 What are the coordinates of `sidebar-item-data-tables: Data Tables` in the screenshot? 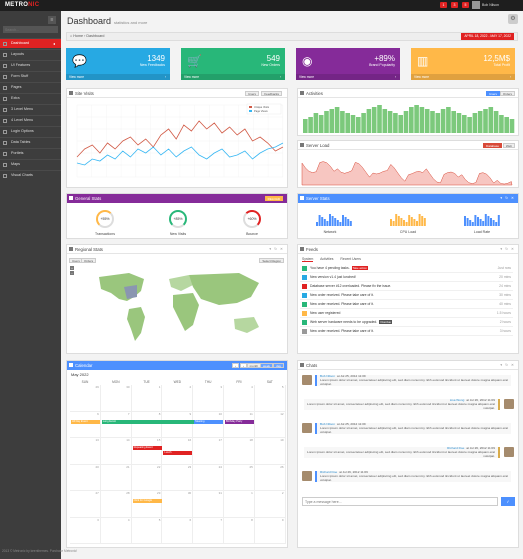 It's located at (30, 142).